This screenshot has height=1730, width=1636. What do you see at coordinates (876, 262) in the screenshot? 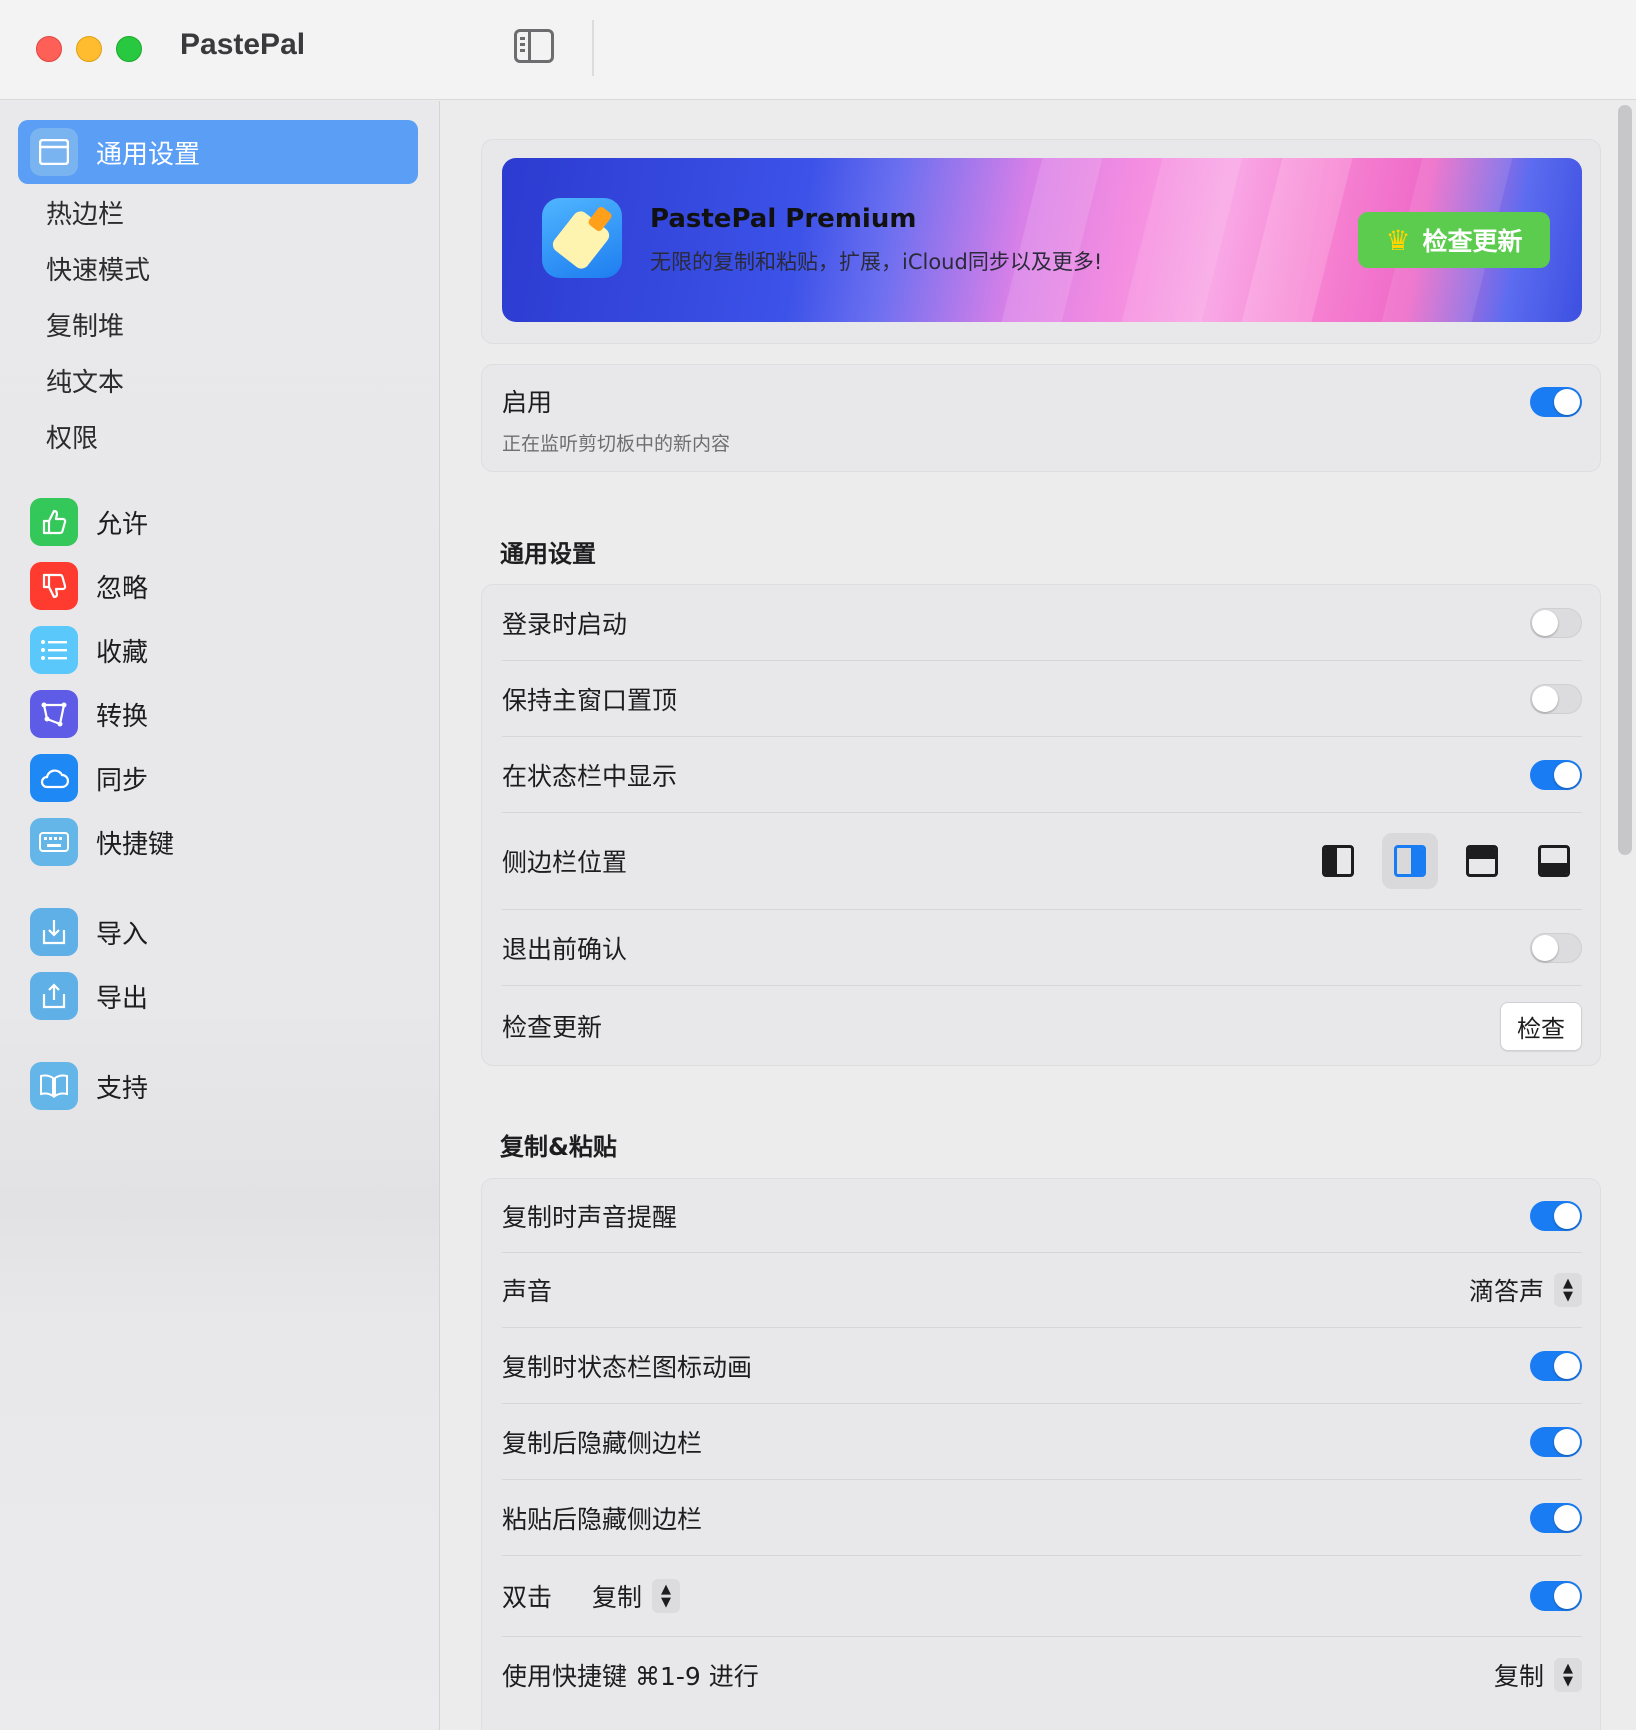
I see `premium-subtitle: 无限的复制和粘贴，扩展，iCloud同步以及更多!` at bounding box center [876, 262].